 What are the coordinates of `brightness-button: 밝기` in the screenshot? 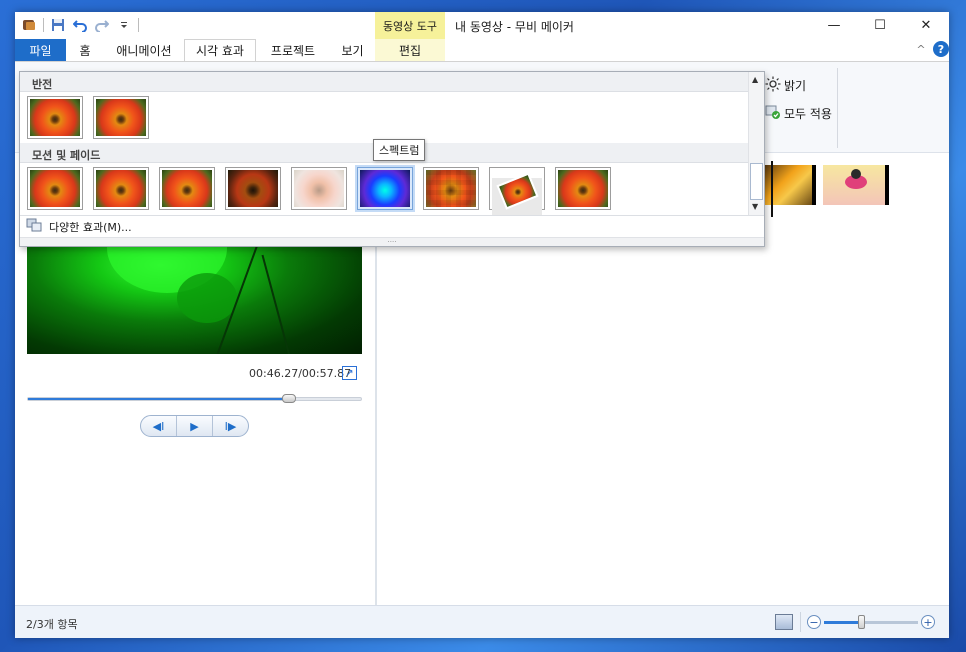 It's located at (785, 85).